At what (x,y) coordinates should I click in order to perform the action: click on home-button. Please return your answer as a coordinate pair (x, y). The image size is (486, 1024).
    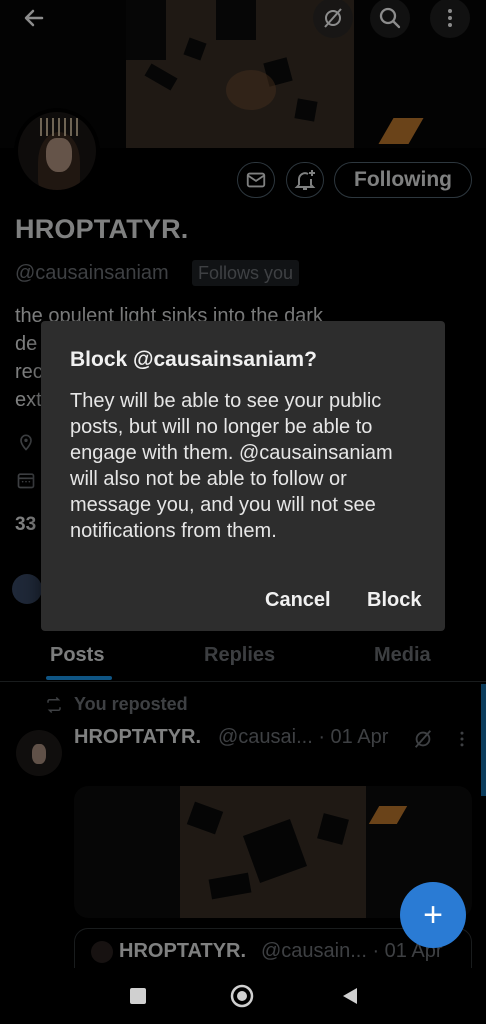
    Looking at the image, I should click on (242, 996).